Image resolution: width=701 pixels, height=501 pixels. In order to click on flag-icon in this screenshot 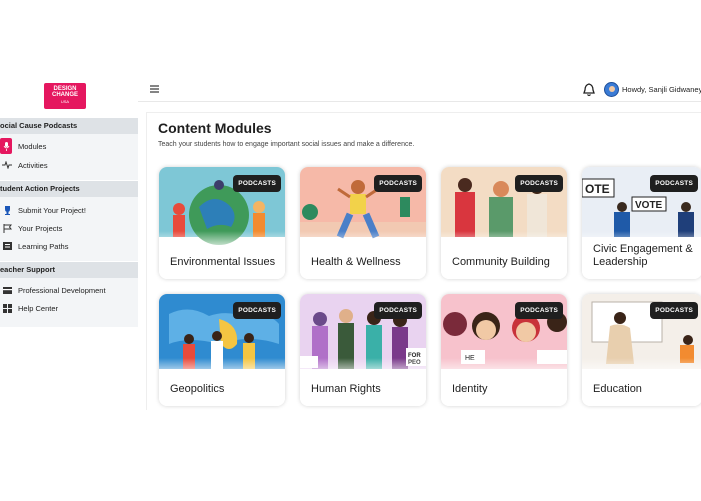, I will do `click(7, 228)`.